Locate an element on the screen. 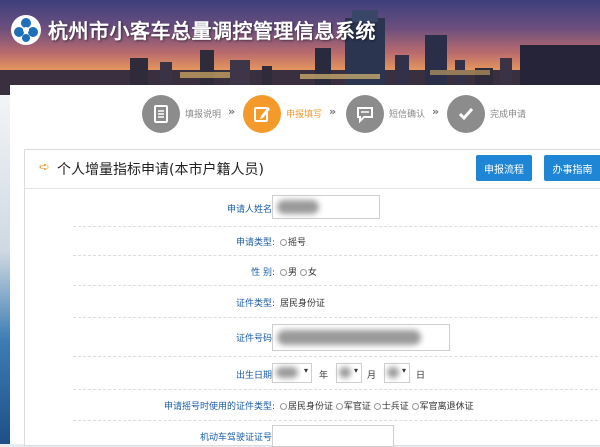 Image resolution: width=600 pixels, height=447 pixels. birth-month-select: ▾ is located at coordinates (349, 373).